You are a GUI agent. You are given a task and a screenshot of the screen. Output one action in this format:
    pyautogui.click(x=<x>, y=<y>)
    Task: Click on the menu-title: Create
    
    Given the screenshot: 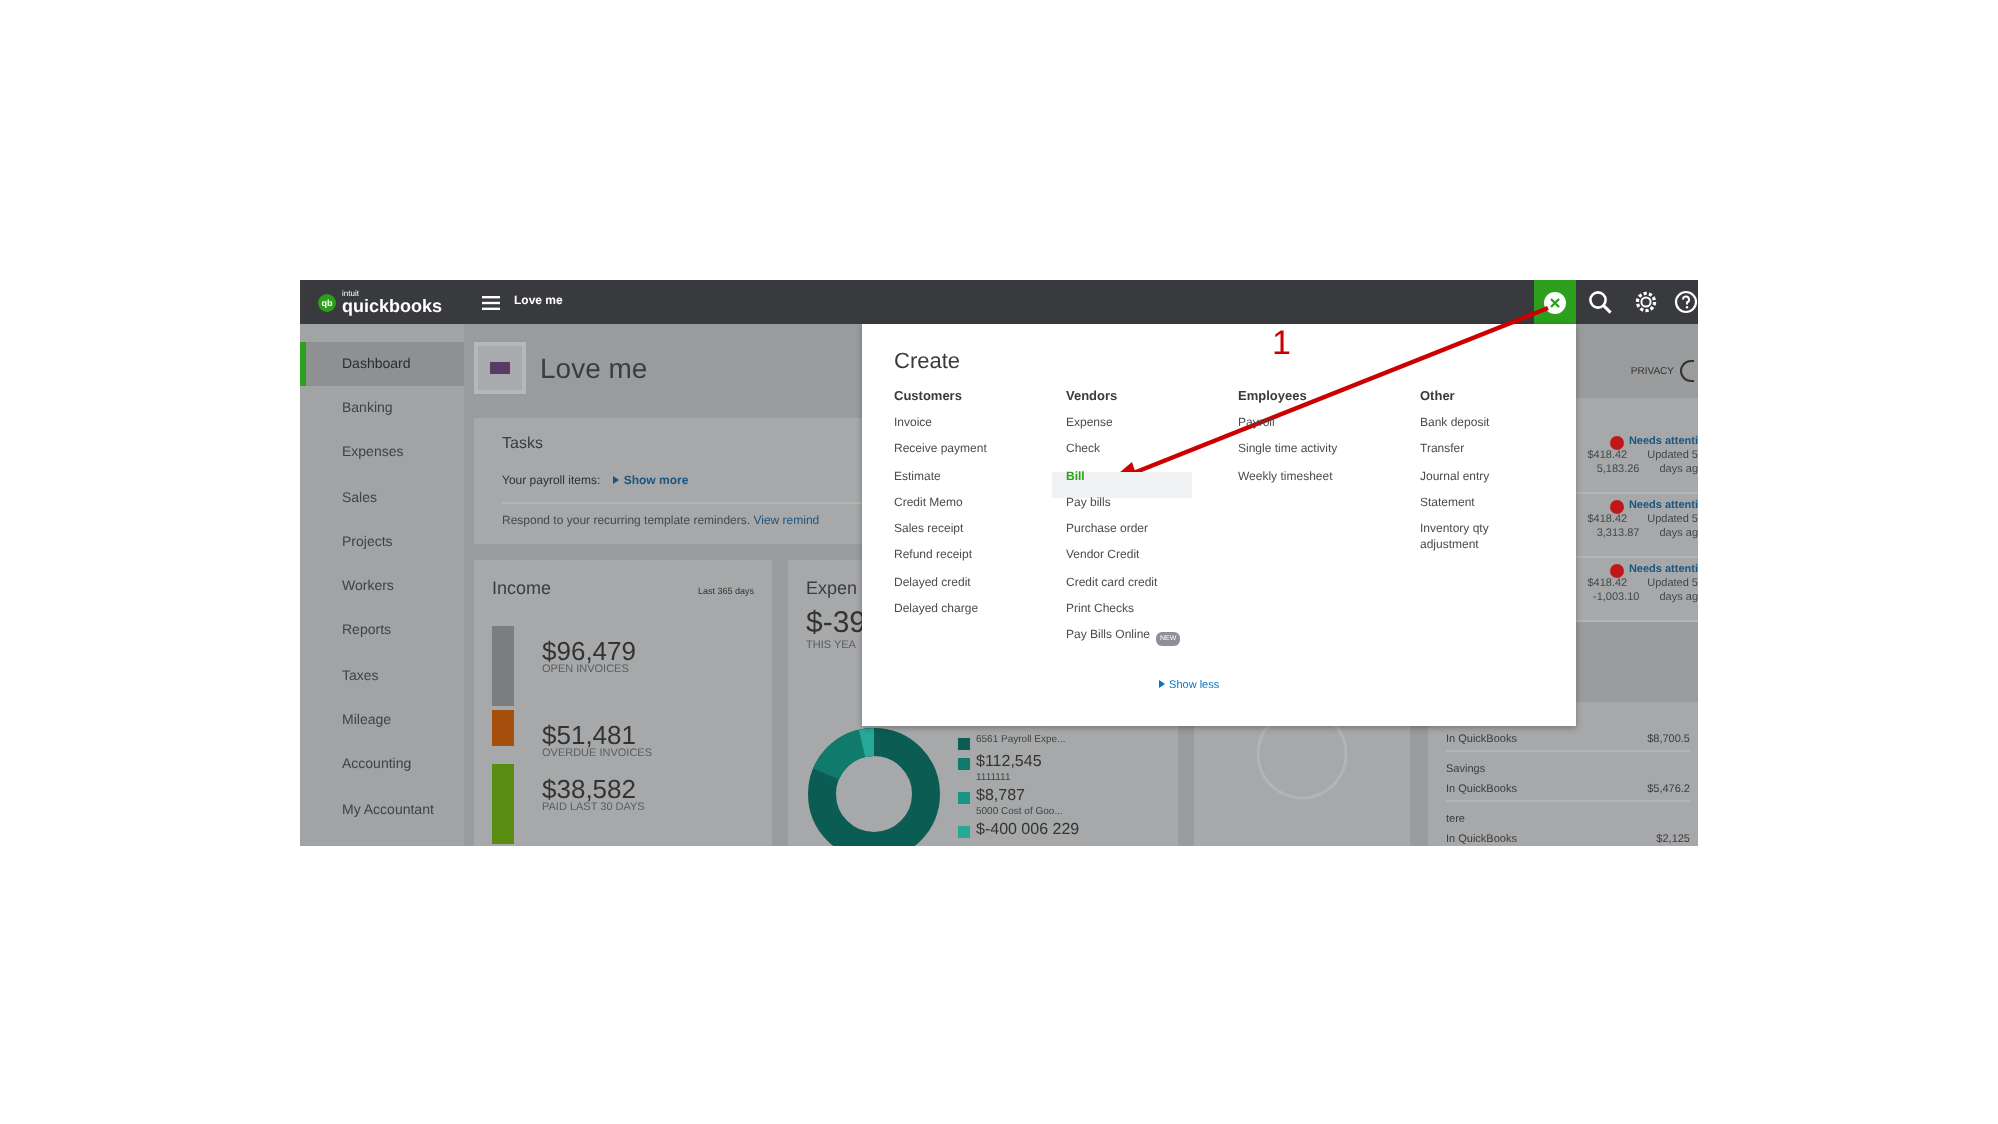 What is the action you would take?
    pyautogui.click(x=928, y=362)
    